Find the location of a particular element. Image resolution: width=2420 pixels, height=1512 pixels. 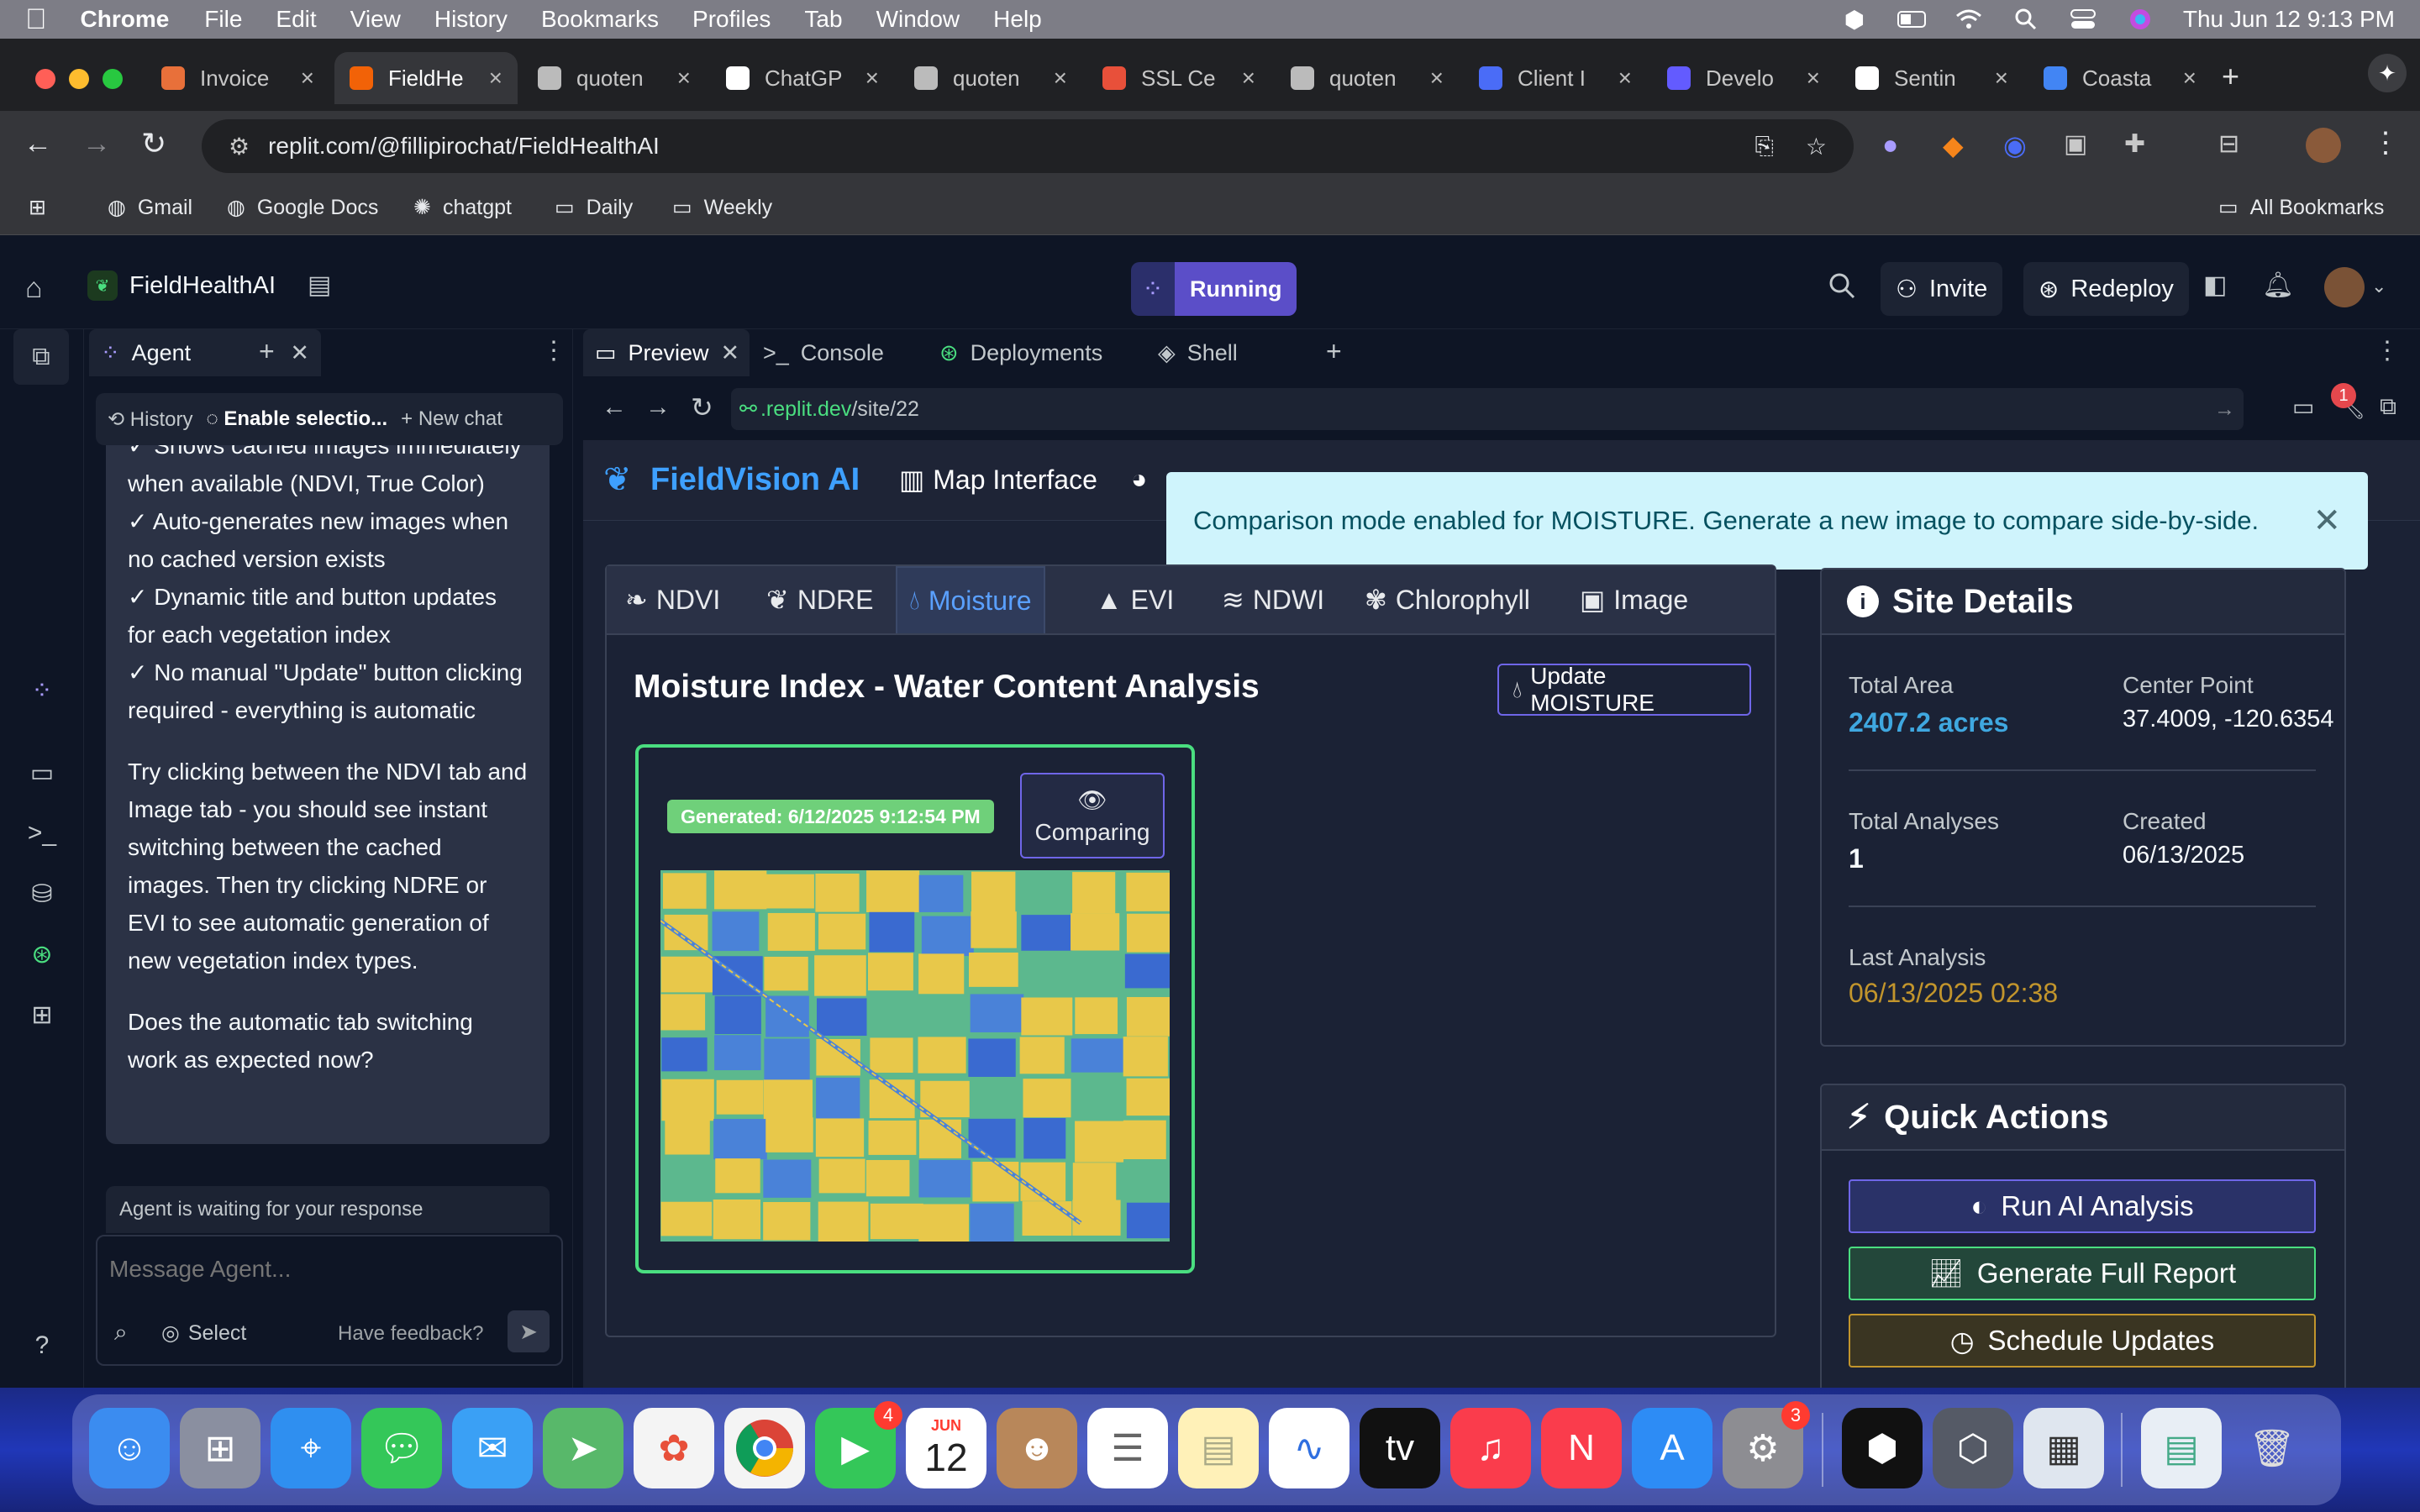

extensions-puzzle-icon: ✚ is located at coordinates (2134, 144).